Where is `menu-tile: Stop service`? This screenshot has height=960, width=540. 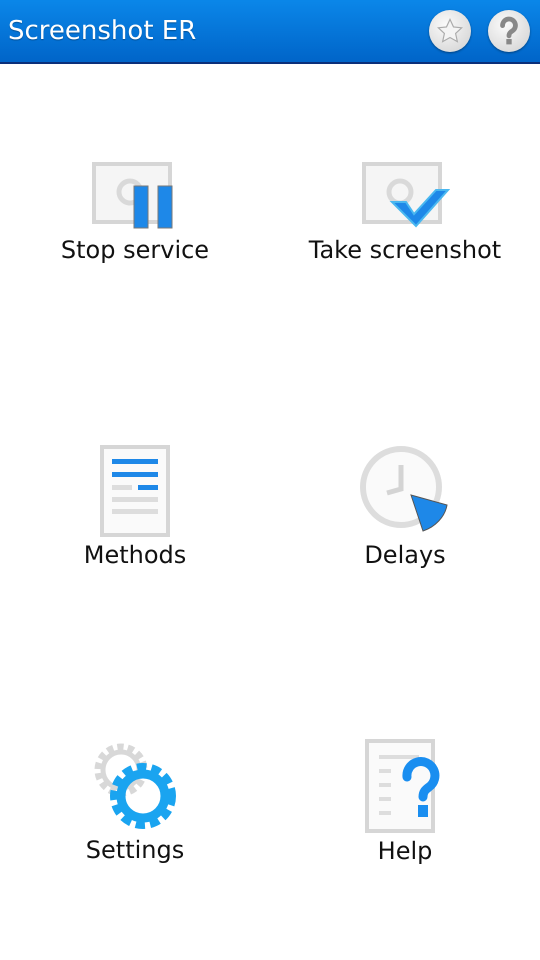 menu-tile: Stop service is located at coordinates (135, 212).